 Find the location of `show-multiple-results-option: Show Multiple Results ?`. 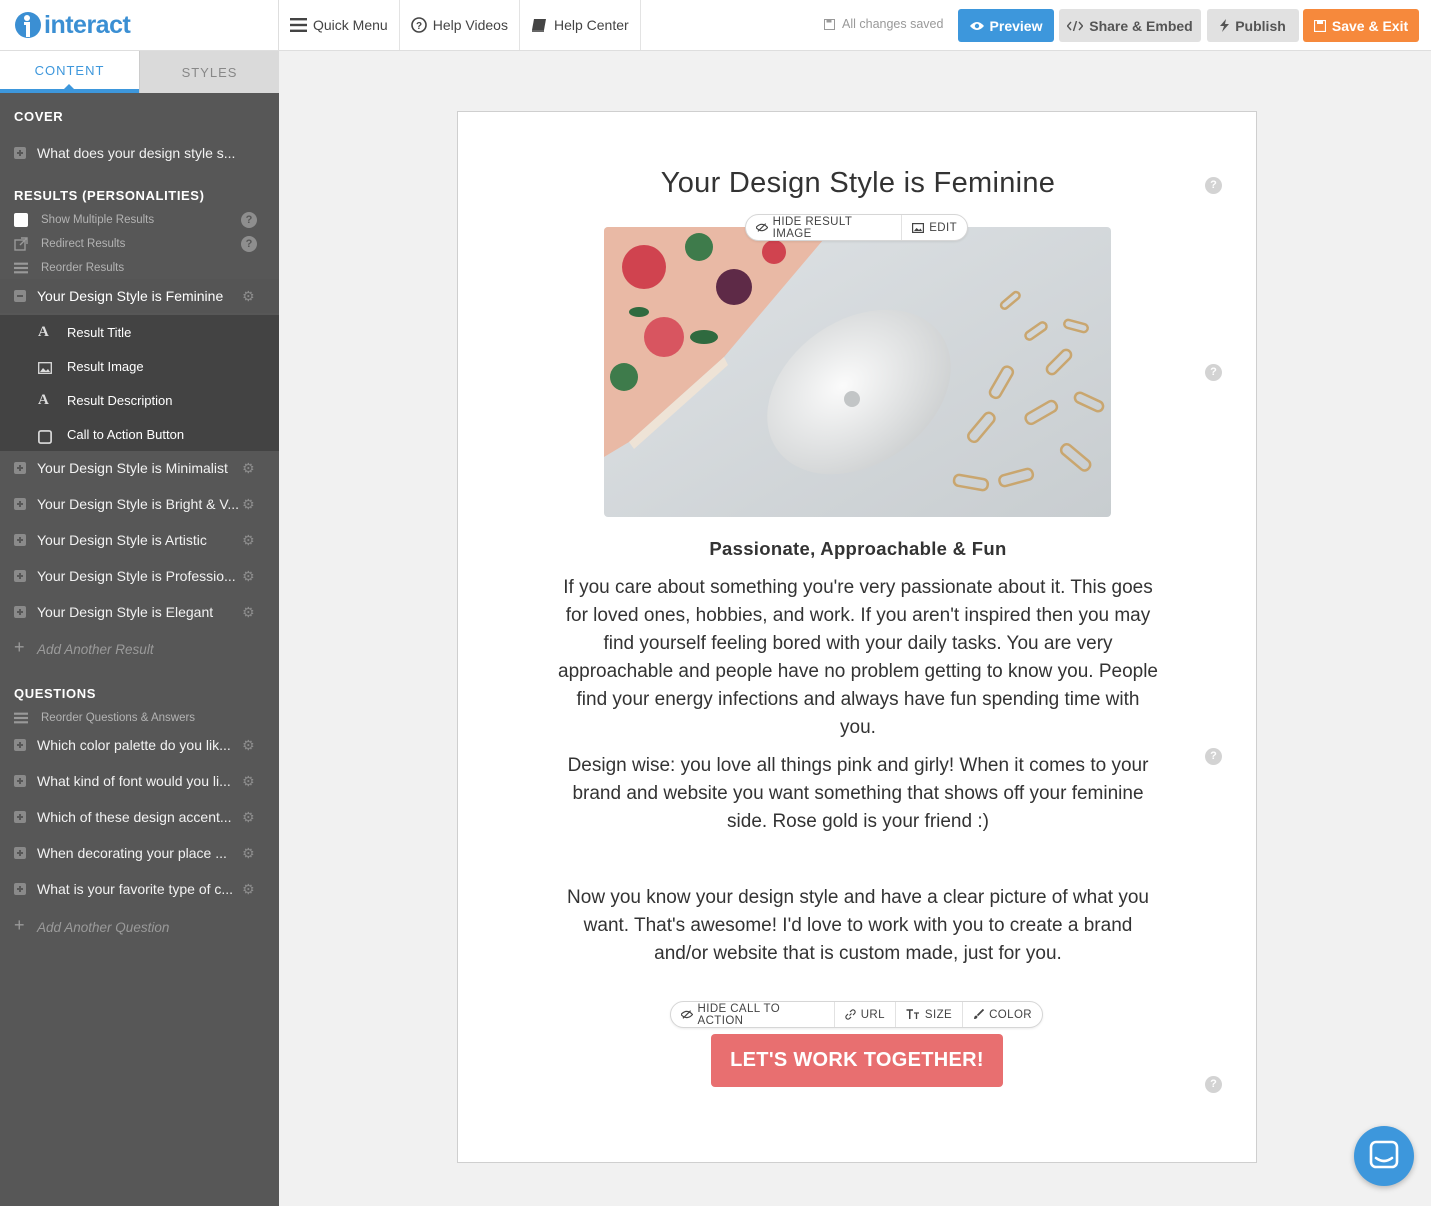

show-multiple-results-option: Show Multiple Results ? is located at coordinates (139, 220).